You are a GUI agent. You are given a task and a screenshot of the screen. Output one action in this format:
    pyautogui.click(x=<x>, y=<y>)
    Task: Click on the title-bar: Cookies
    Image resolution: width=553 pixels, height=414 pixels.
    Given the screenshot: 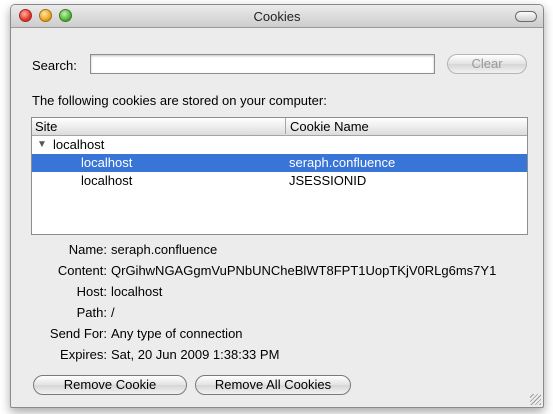 What is the action you would take?
    pyautogui.click(x=277, y=16)
    